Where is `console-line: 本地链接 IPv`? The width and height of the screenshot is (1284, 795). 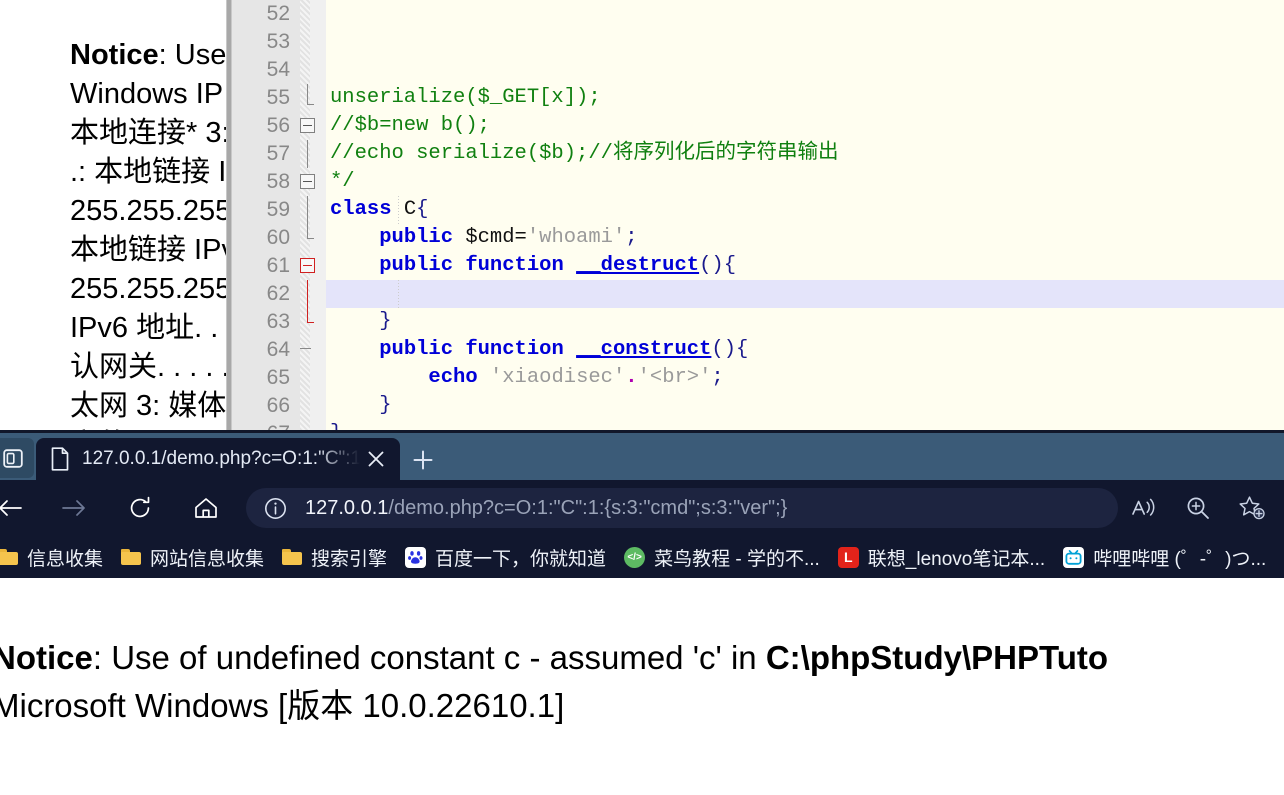
console-line: 本地链接 IPv is located at coordinates (151, 250).